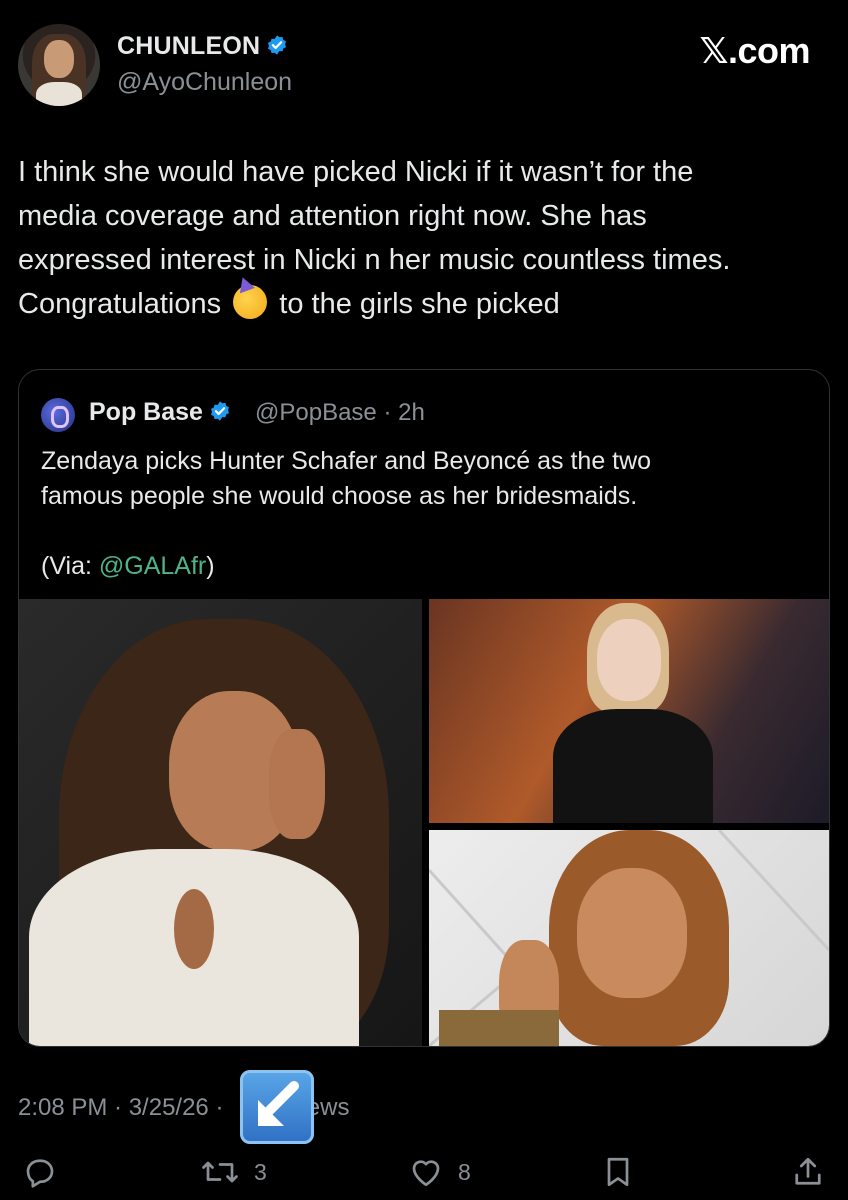  I want to click on tweet-action-bar: 3 8, so click(424, 1172).